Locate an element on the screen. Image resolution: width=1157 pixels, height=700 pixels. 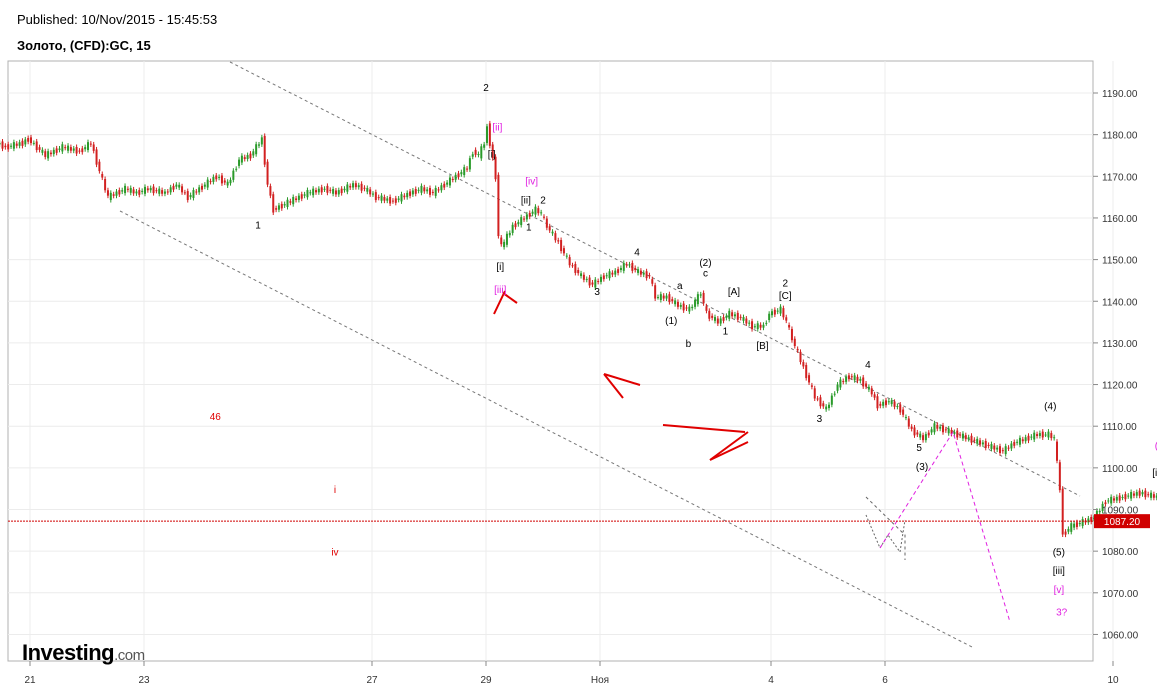
investing-logo: Investing.com is located at coordinates (83, 653).